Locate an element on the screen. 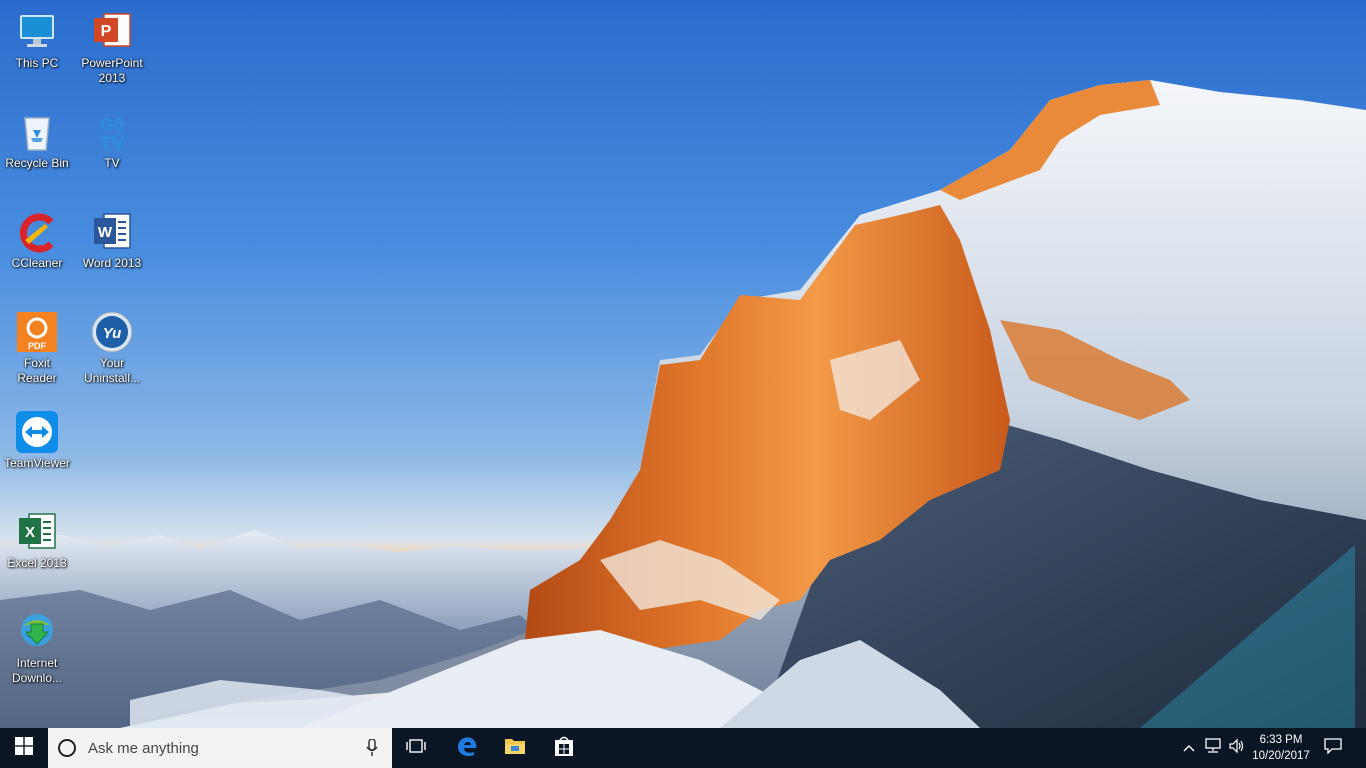 The height and width of the screenshot is (768, 1366). foxit-reader-icon: PDF is located at coordinates (37, 332).